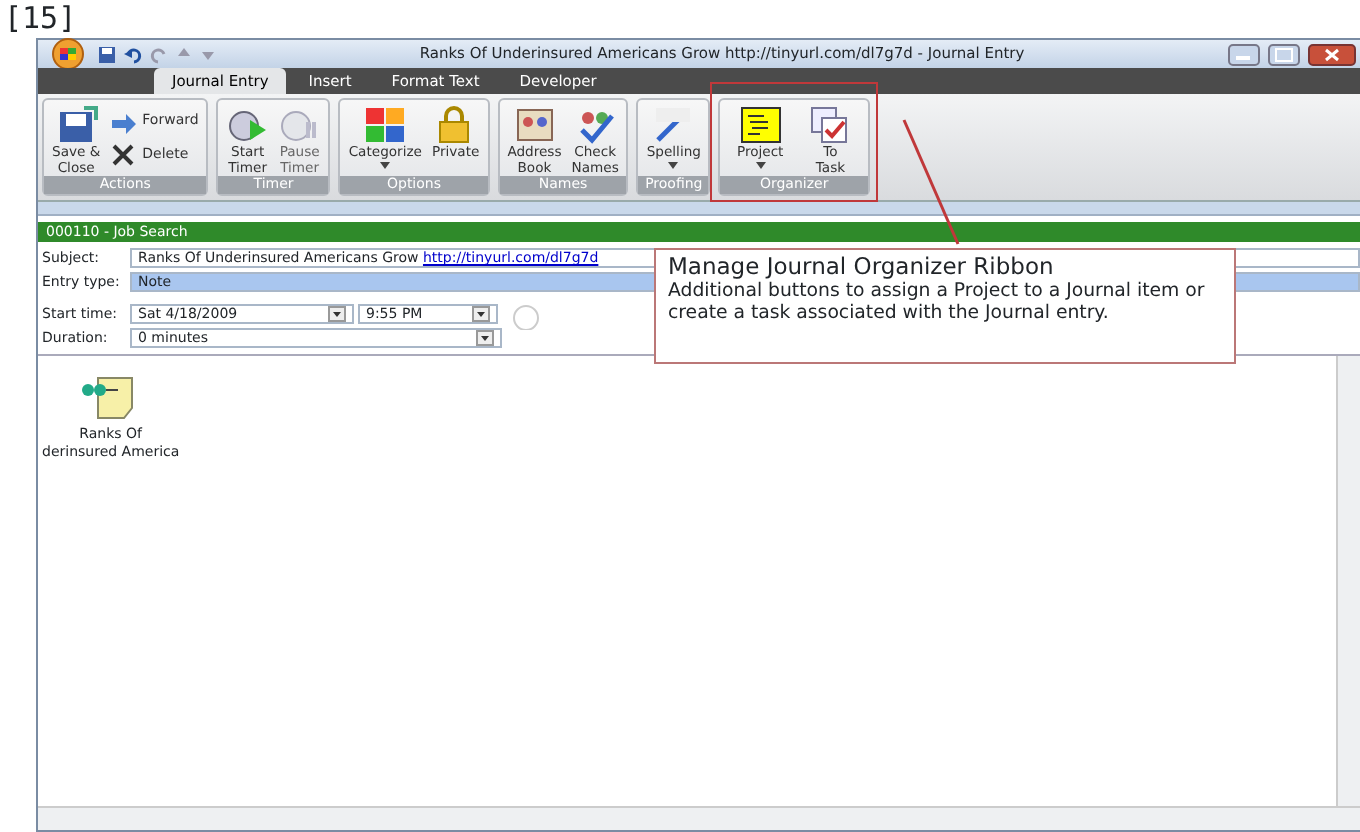 Image resolution: width=1360 pixels, height=832 pixels. I want to click on callout-title: Manage Journal Organizer Ribbon, so click(862, 267).